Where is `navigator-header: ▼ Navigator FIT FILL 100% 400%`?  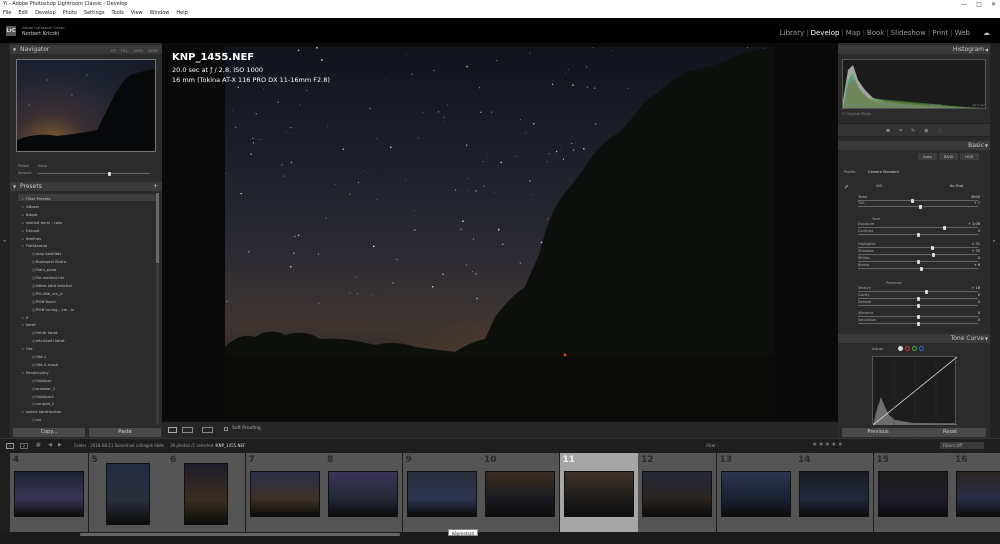 navigator-header: ▼ Navigator FIT FILL 100% 400% is located at coordinates (86, 49).